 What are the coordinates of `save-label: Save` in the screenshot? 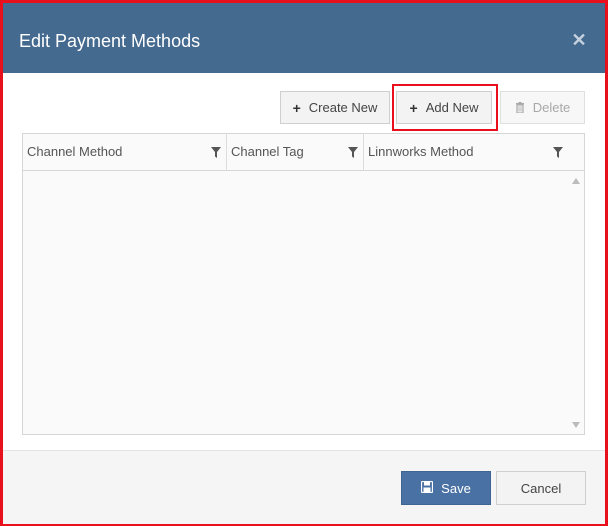 It's located at (456, 488).